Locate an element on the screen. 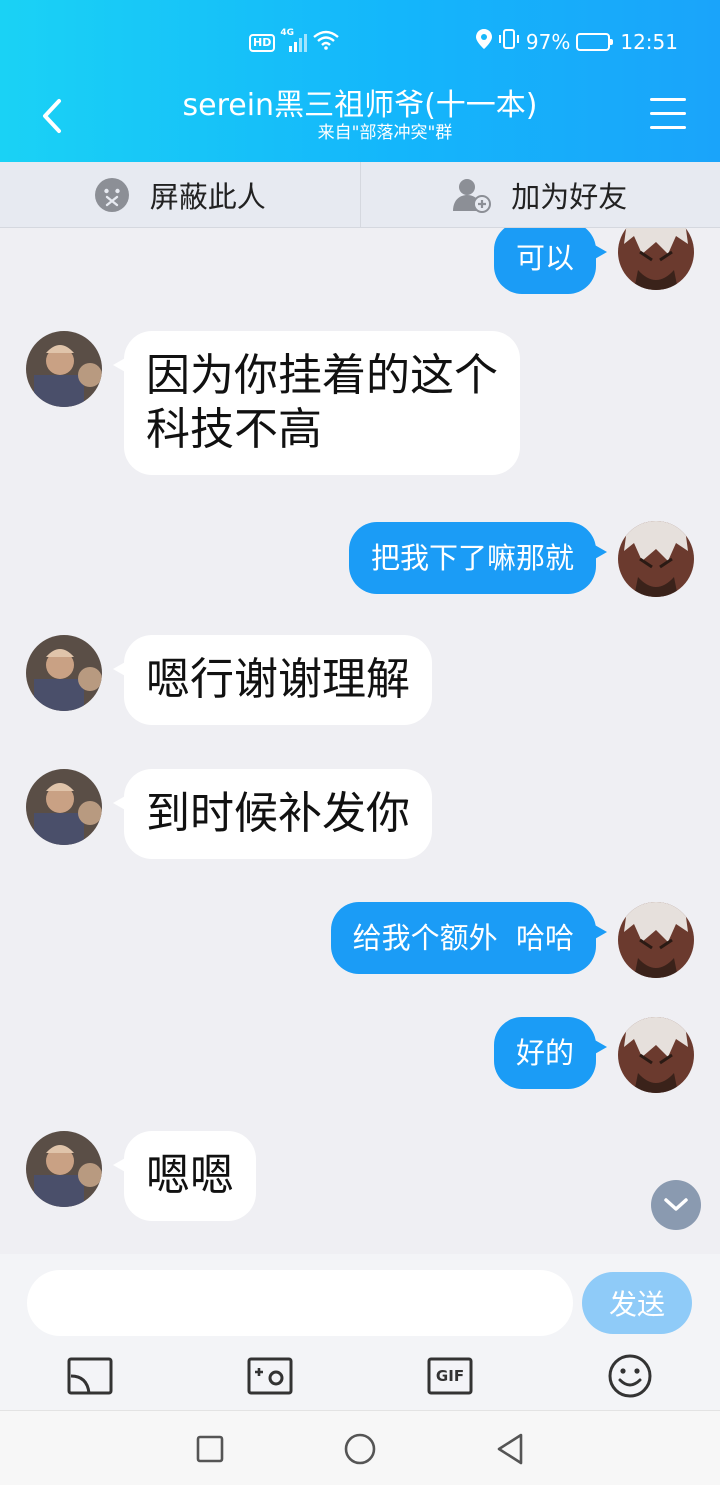 The height and width of the screenshot is (1485, 720). camera-icon is located at coordinates (270, 1376).